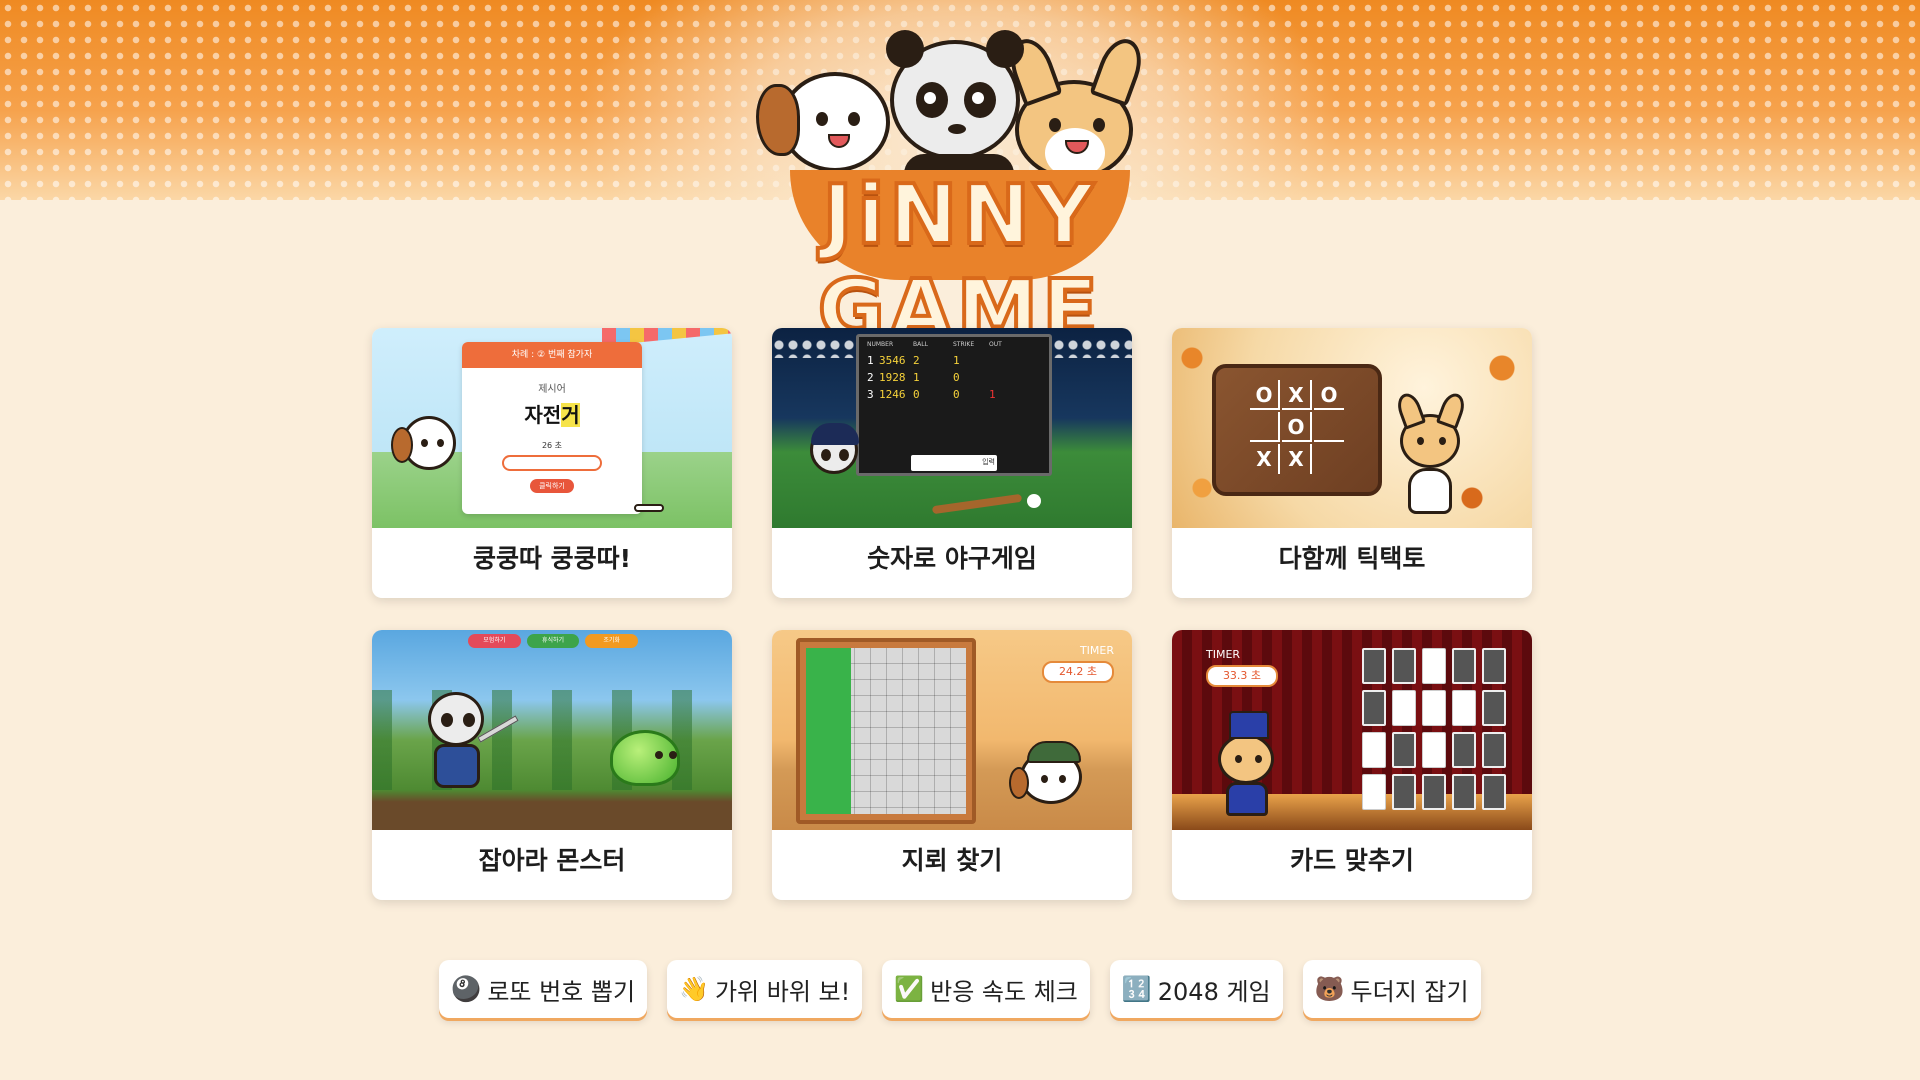 The image size is (1920, 1080). I want to click on prompt-word-start: 자전, so click(543, 415).